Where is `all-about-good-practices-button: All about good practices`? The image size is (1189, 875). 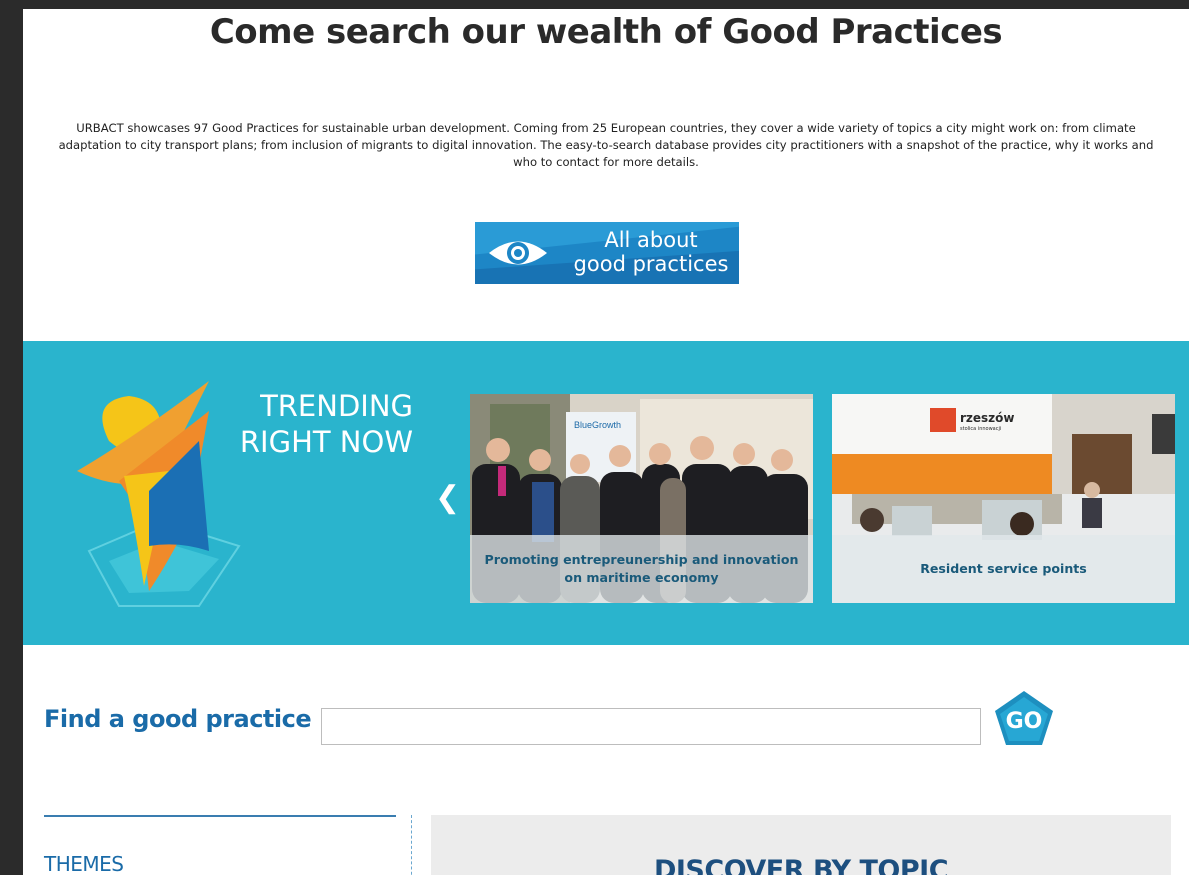
all-about-good-practices-button: All about good practices is located at coordinates (607, 253).